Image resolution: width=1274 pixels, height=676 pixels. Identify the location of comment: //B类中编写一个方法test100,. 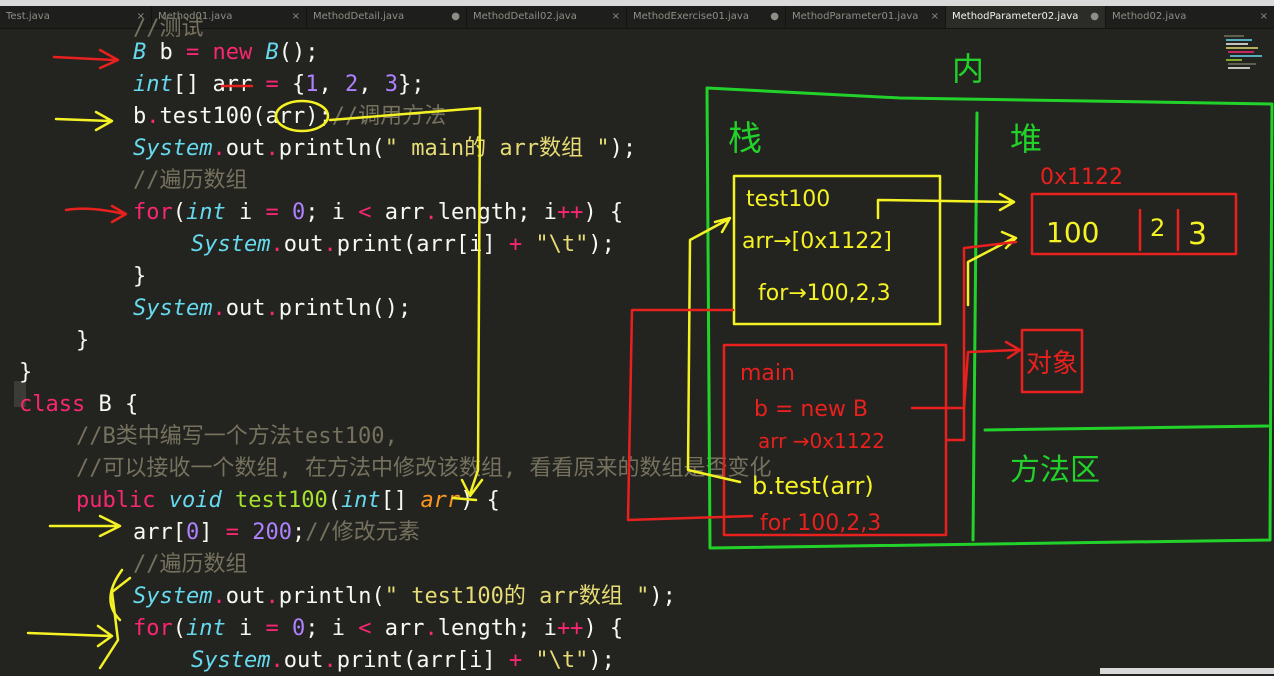
(237, 436).